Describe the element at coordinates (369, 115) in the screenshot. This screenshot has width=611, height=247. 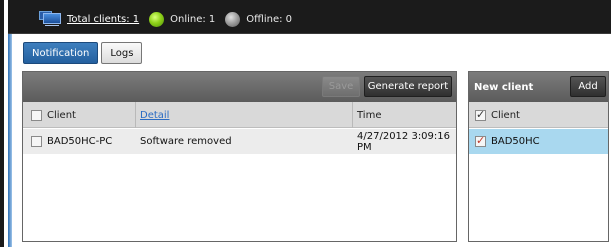
I see `column-header-time: Time` at that location.